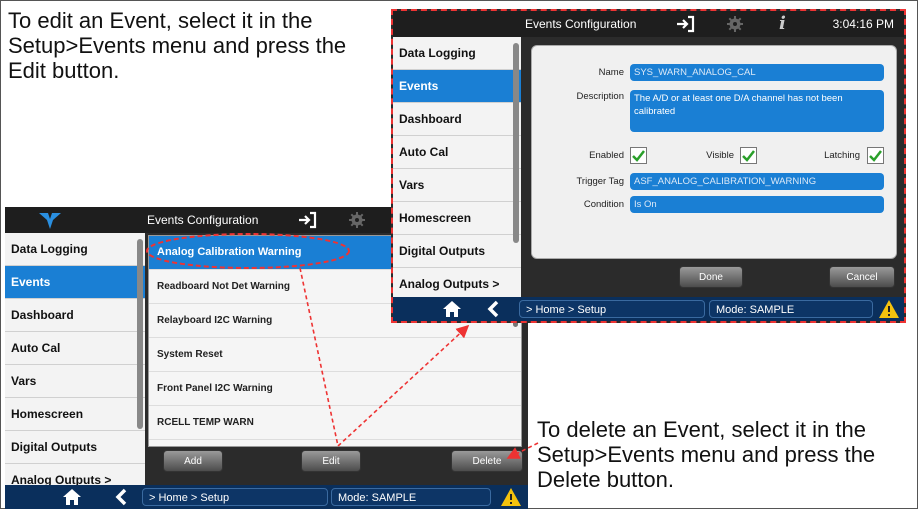  What do you see at coordinates (522, 450) in the screenshot?
I see `delete-callout-arrow` at bounding box center [522, 450].